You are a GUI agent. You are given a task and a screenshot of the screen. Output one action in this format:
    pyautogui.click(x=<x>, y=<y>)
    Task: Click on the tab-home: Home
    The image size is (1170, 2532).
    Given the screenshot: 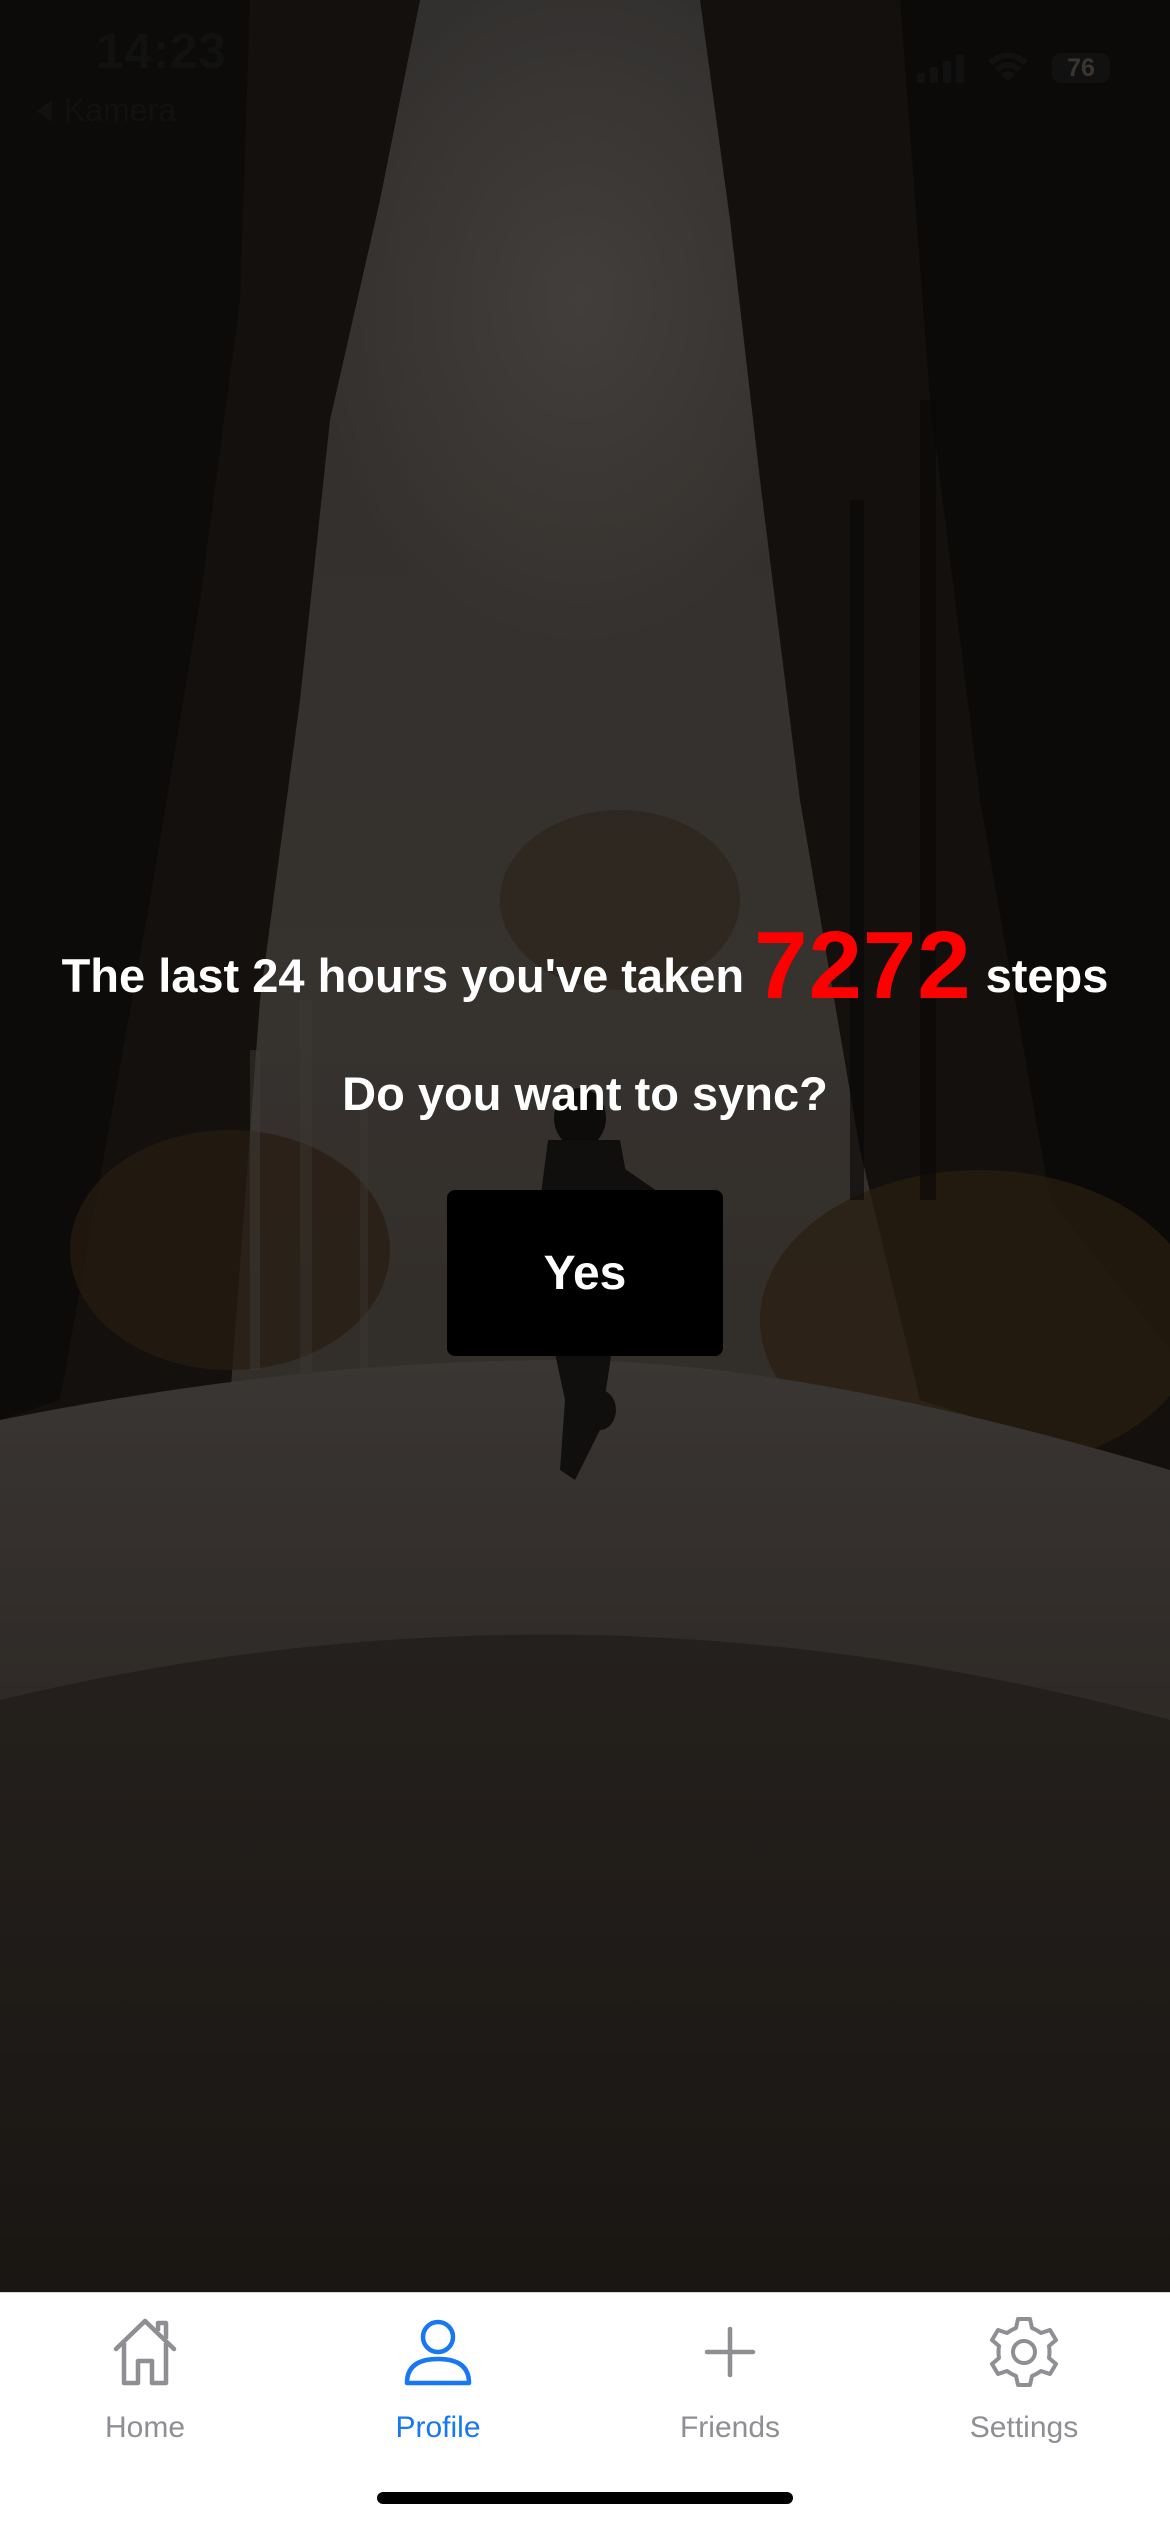 What is the action you would take?
    pyautogui.click(x=145, y=2379)
    